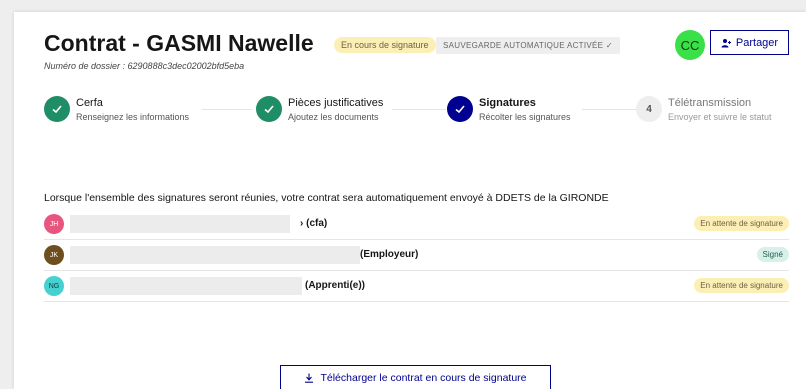 The height and width of the screenshot is (389, 806). What do you see at coordinates (726, 42) in the screenshot?
I see `user-plus-icon` at bounding box center [726, 42].